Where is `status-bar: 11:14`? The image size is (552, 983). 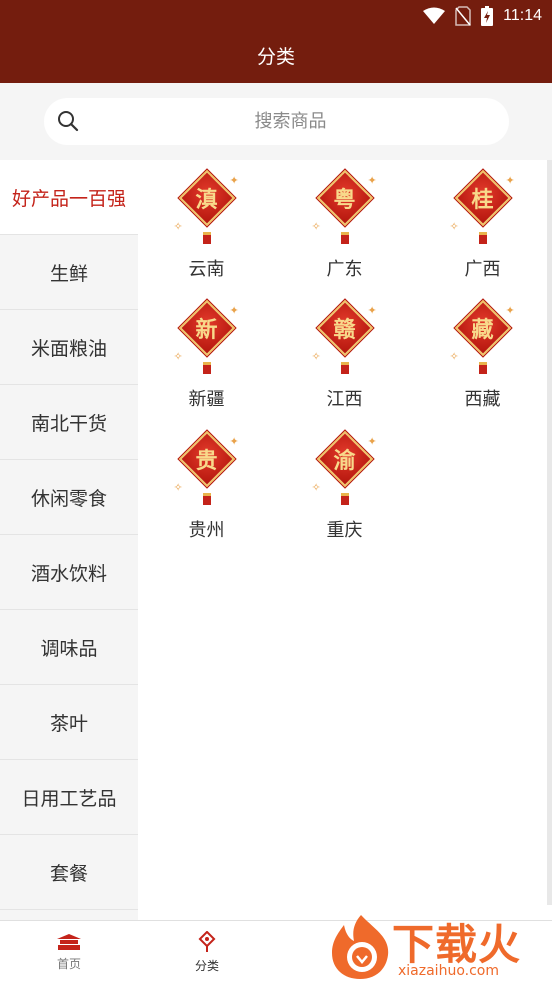 status-bar: 11:14 is located at coordinates (482, 16).